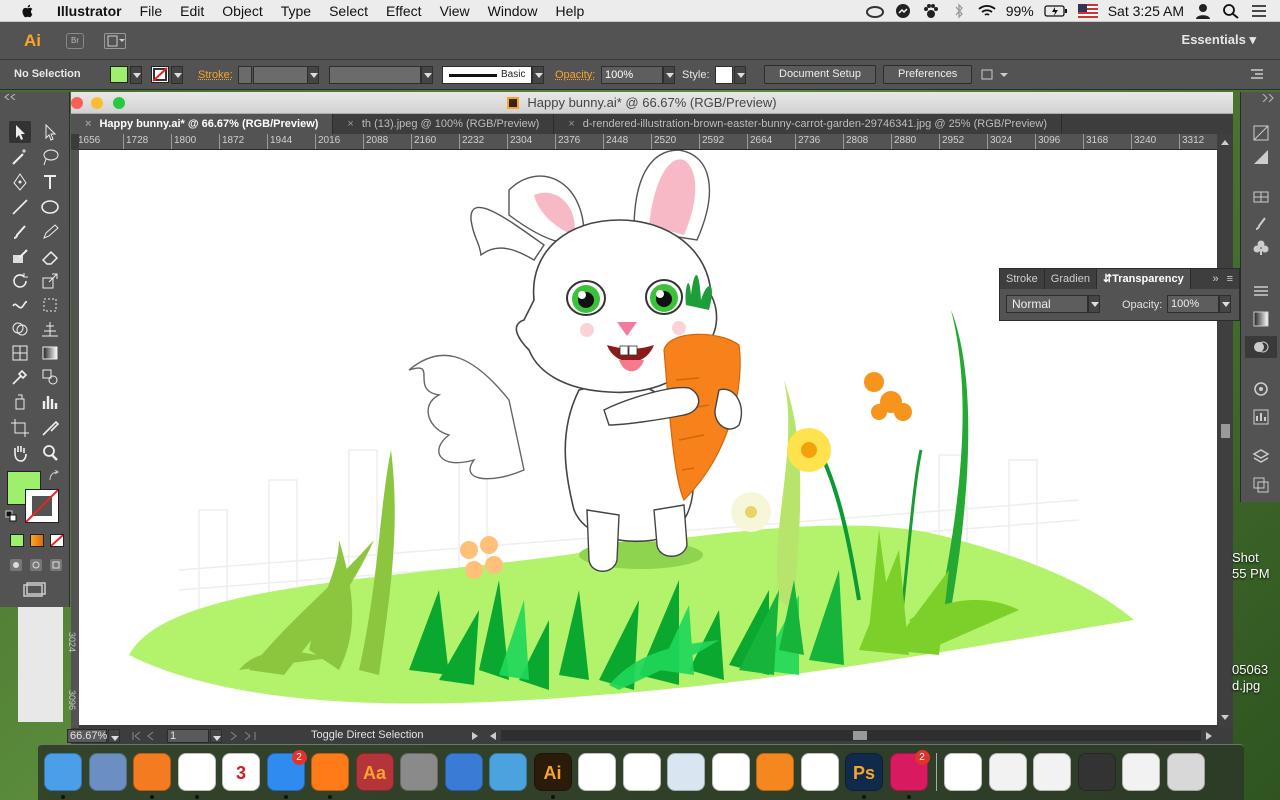  I want to click on horizontal-scroll-thumb, so click(860, 735).